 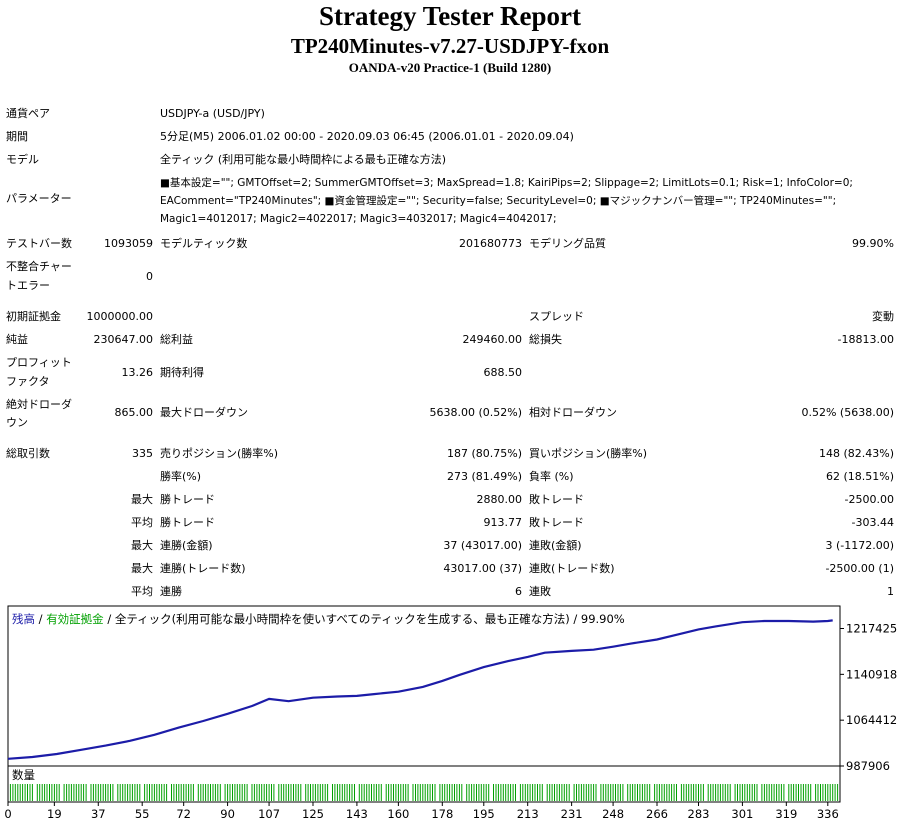 What do you see at coordinates (868, 697) in the screenshot?
I see `y-axis: 1217425 1140918 1064412 987906` at bounding box center [868, 697].